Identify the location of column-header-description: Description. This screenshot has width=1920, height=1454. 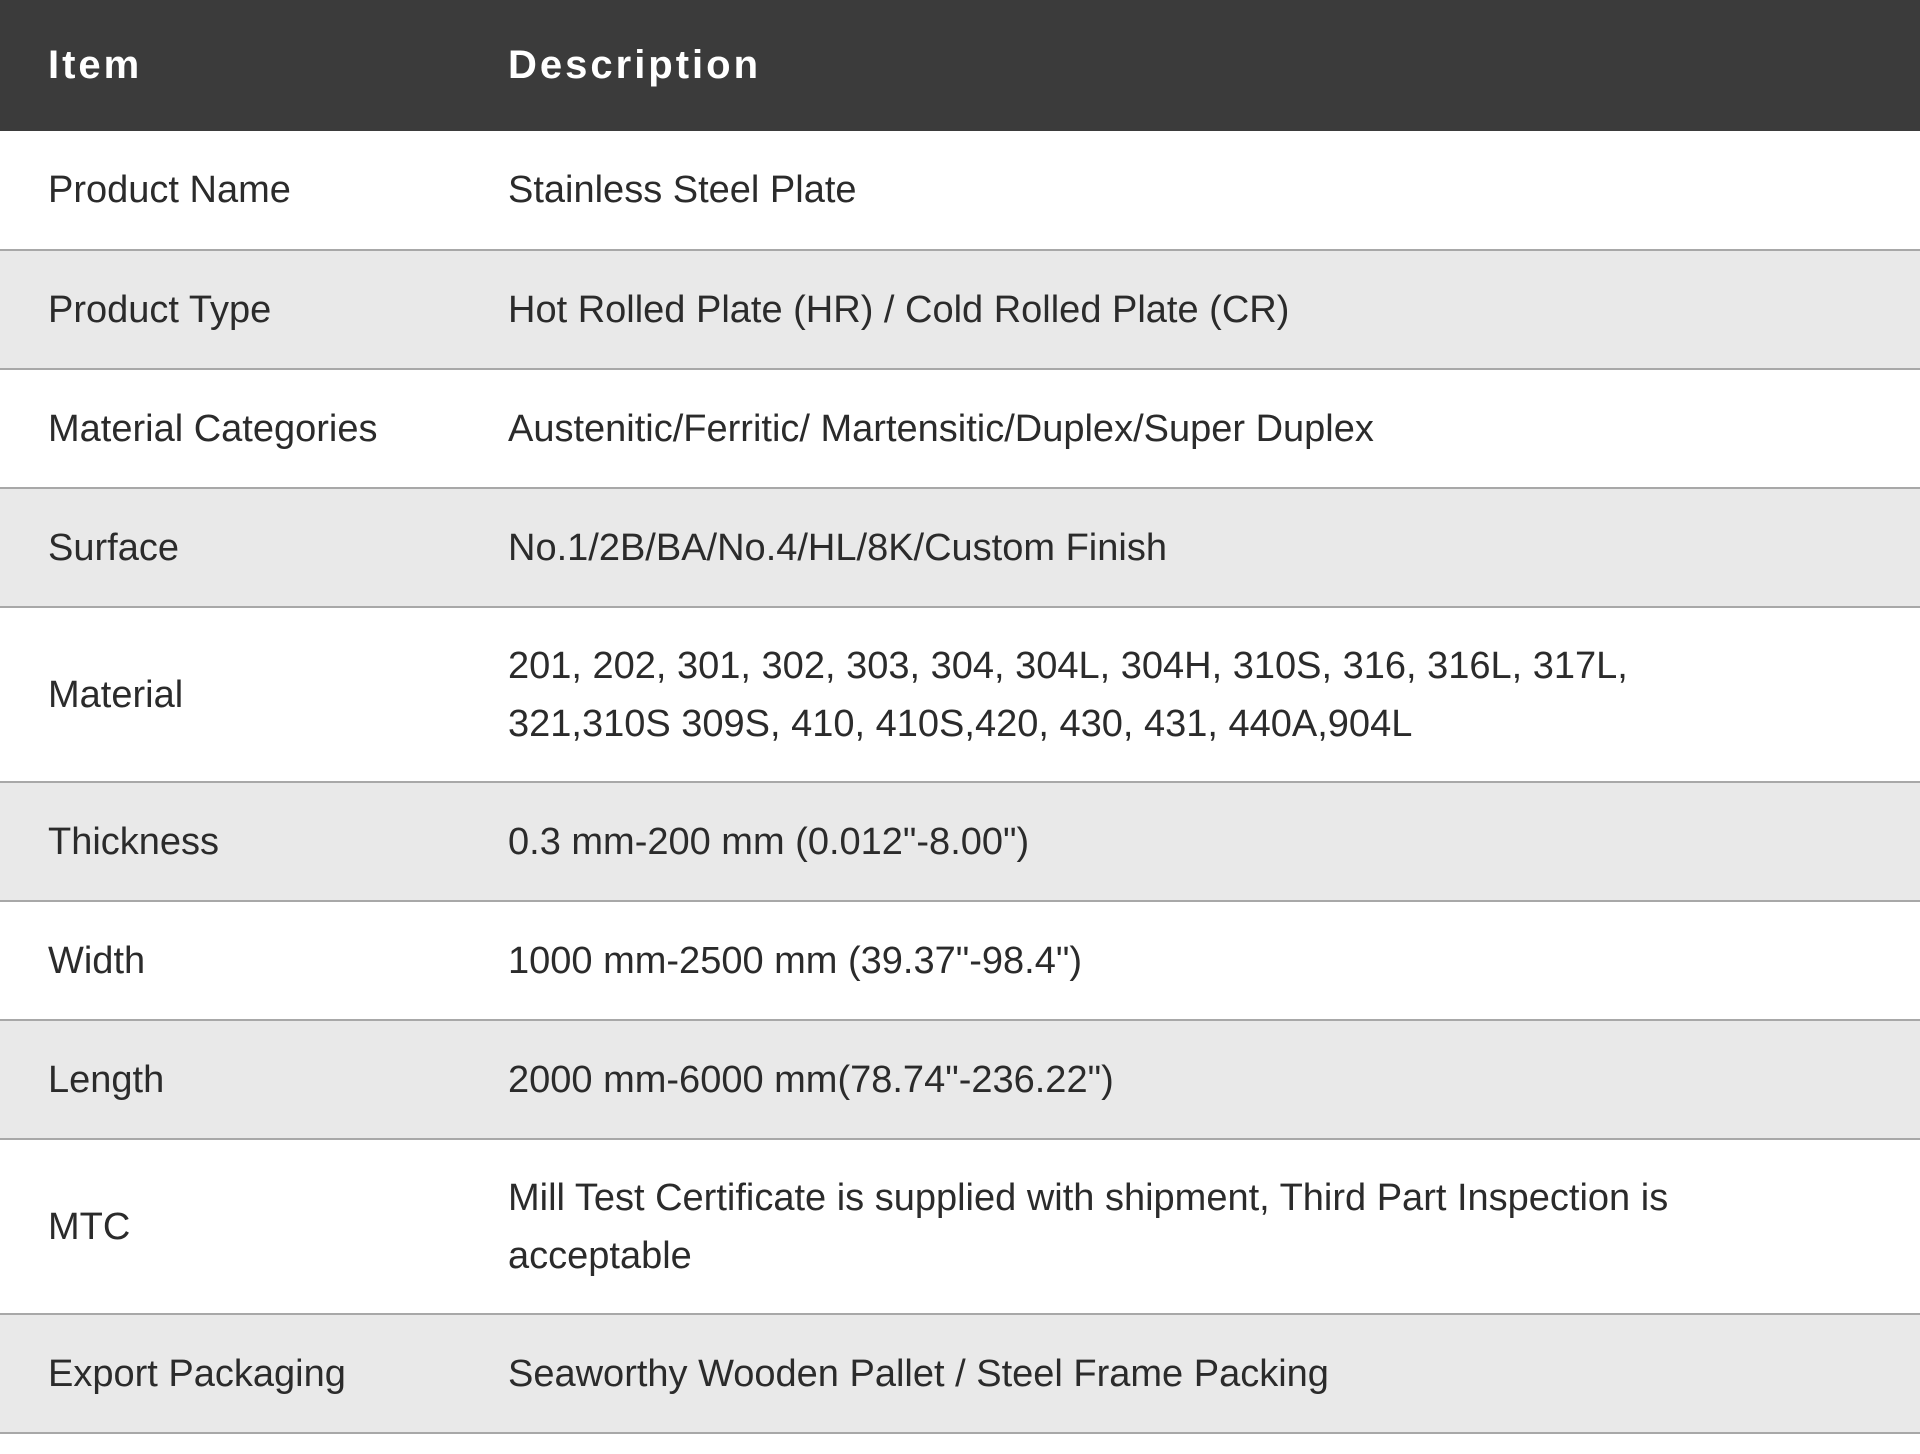
(635, 65).